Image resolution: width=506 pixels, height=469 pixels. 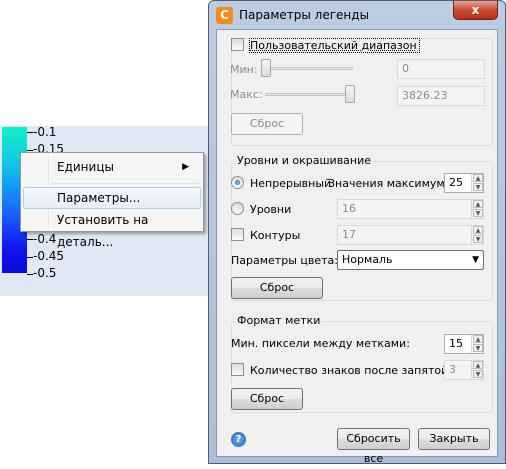 What do you see at coordinates (244, 69) in the screenshot?
I see `min-label: Мин:` at bounding box center [244, 69].